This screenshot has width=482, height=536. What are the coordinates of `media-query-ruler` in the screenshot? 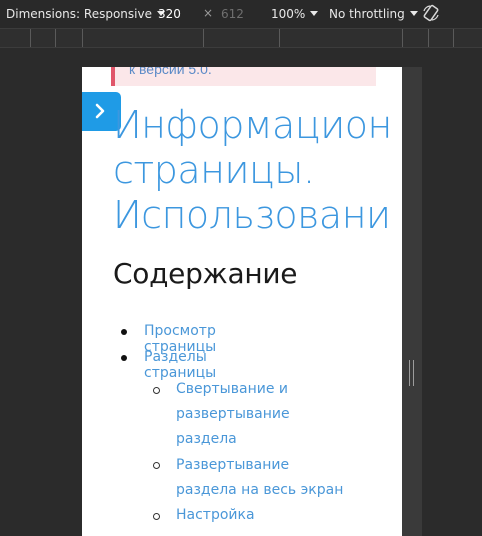 It's located at (241, 38).